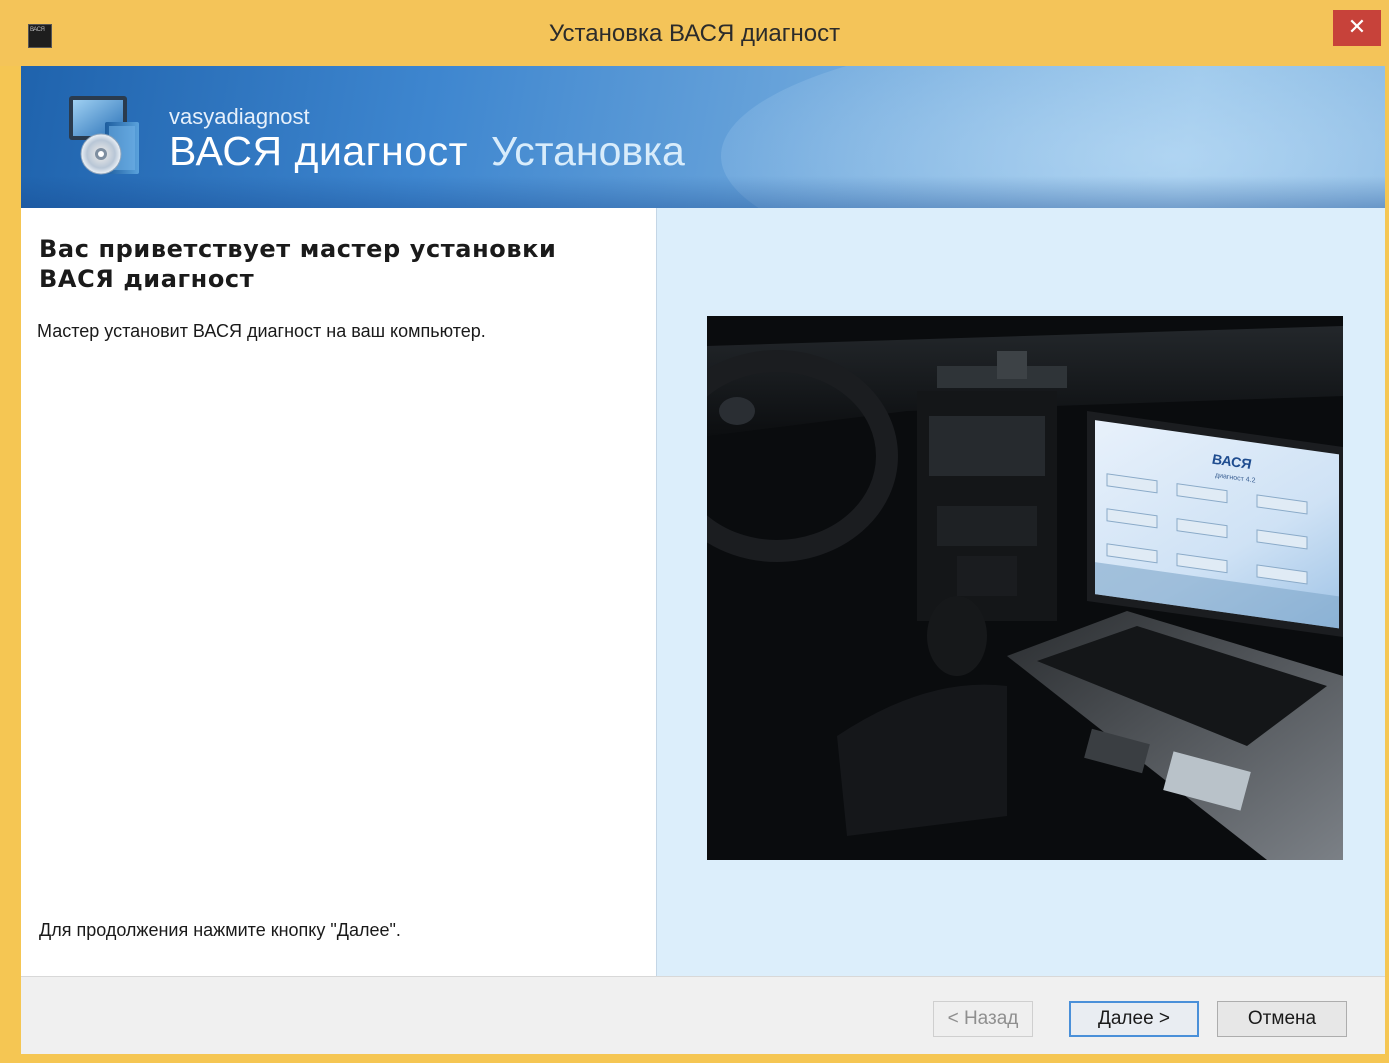  Describe the element at coordinates (1282, 1019) in the screenshot. I see `cancel-button: Отмена` at that location.